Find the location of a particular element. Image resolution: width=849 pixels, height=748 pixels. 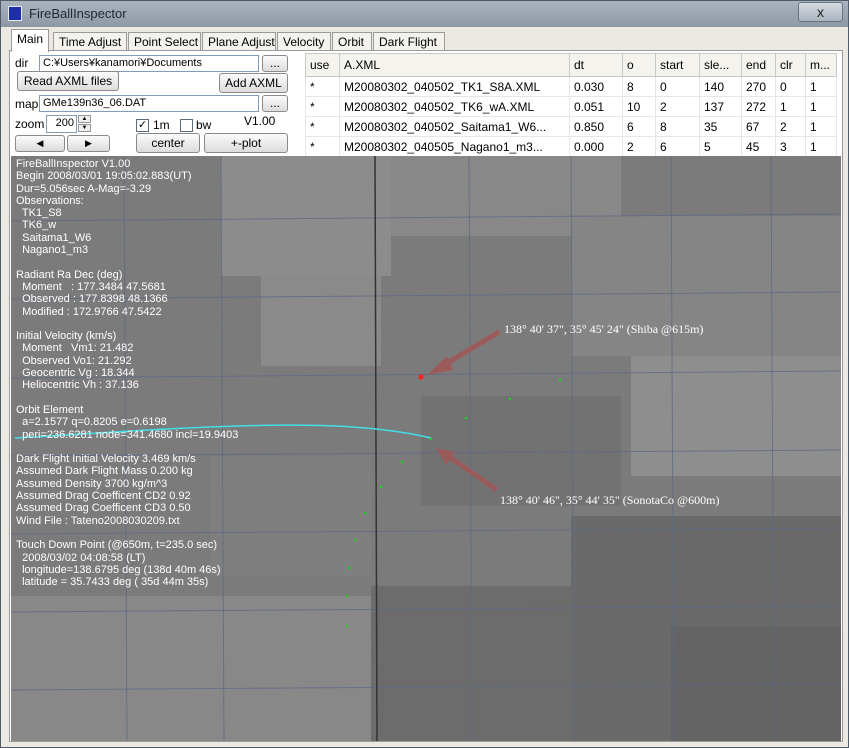

check-1m: ✓ is located at coordinates (142, 125).